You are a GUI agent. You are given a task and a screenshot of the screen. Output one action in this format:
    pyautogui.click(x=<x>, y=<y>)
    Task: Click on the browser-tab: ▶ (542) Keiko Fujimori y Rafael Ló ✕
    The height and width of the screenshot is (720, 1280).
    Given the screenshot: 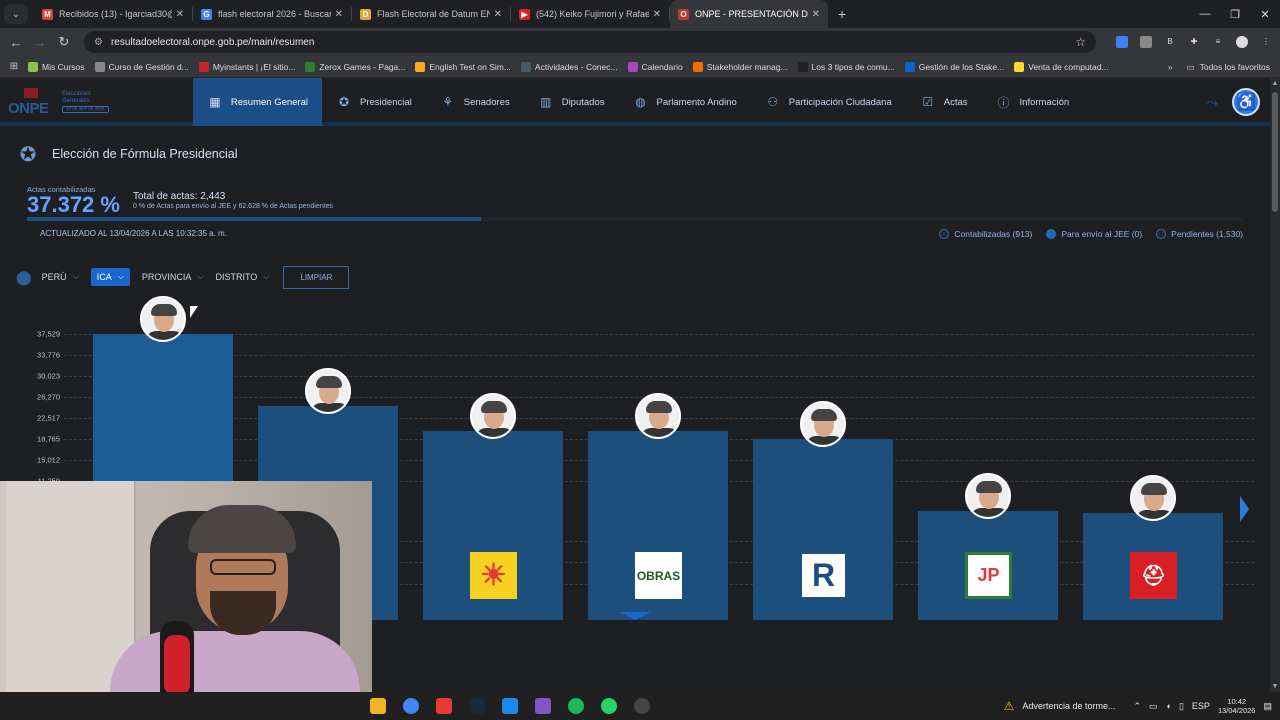 What is the action you would take?
    pyautogui.click(x=590, y=14)
    